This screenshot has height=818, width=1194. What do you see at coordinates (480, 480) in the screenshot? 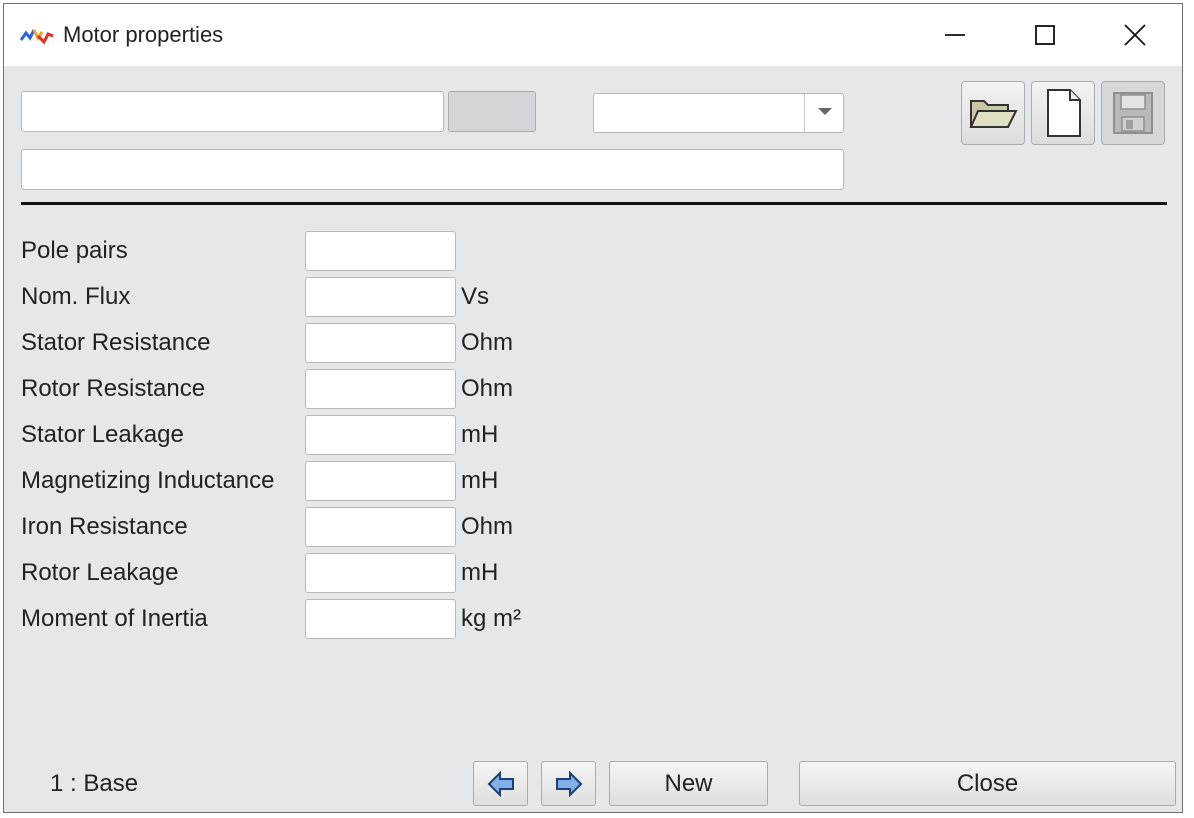
I see `magnetizing-inductance-unit: mH` at bounding box center [480, 480].